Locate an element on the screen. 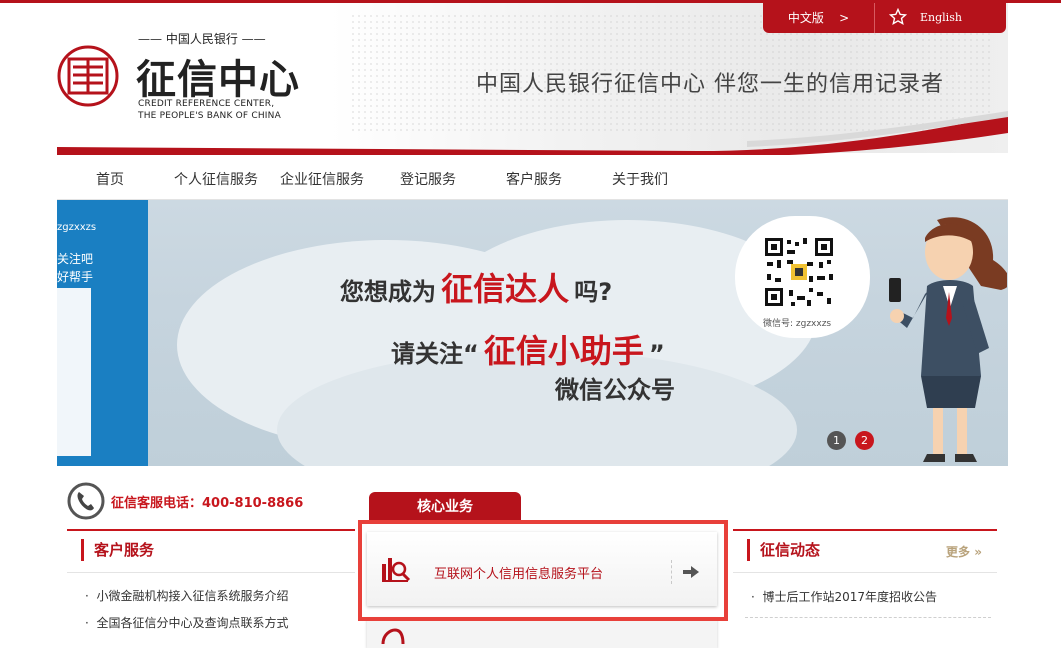  credit-news-title: 征信动态 is located at coordinates (783, 550).